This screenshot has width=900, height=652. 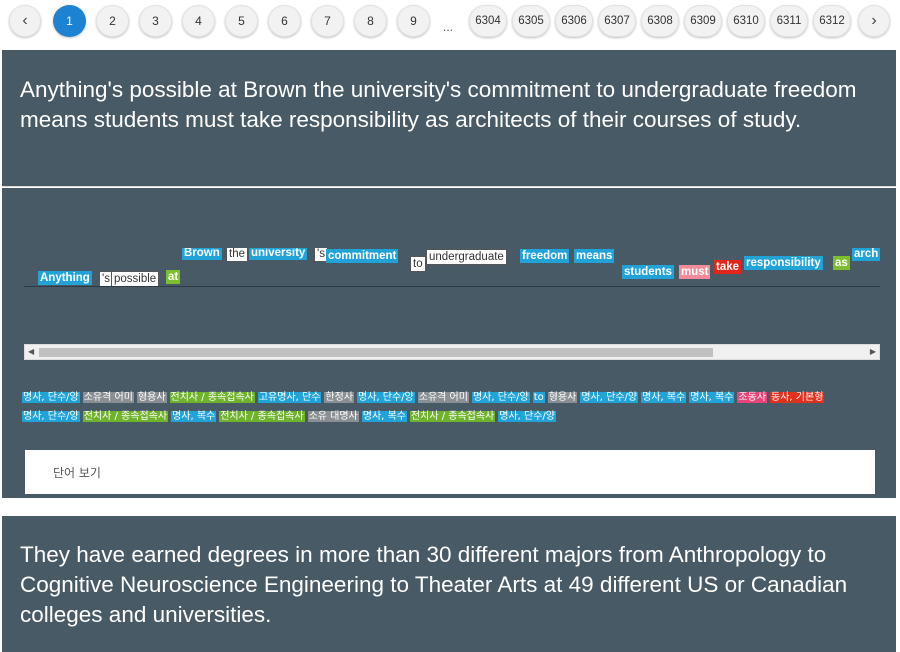 I want to click on pos-tag: 한정사, so click(x=339, y=397).